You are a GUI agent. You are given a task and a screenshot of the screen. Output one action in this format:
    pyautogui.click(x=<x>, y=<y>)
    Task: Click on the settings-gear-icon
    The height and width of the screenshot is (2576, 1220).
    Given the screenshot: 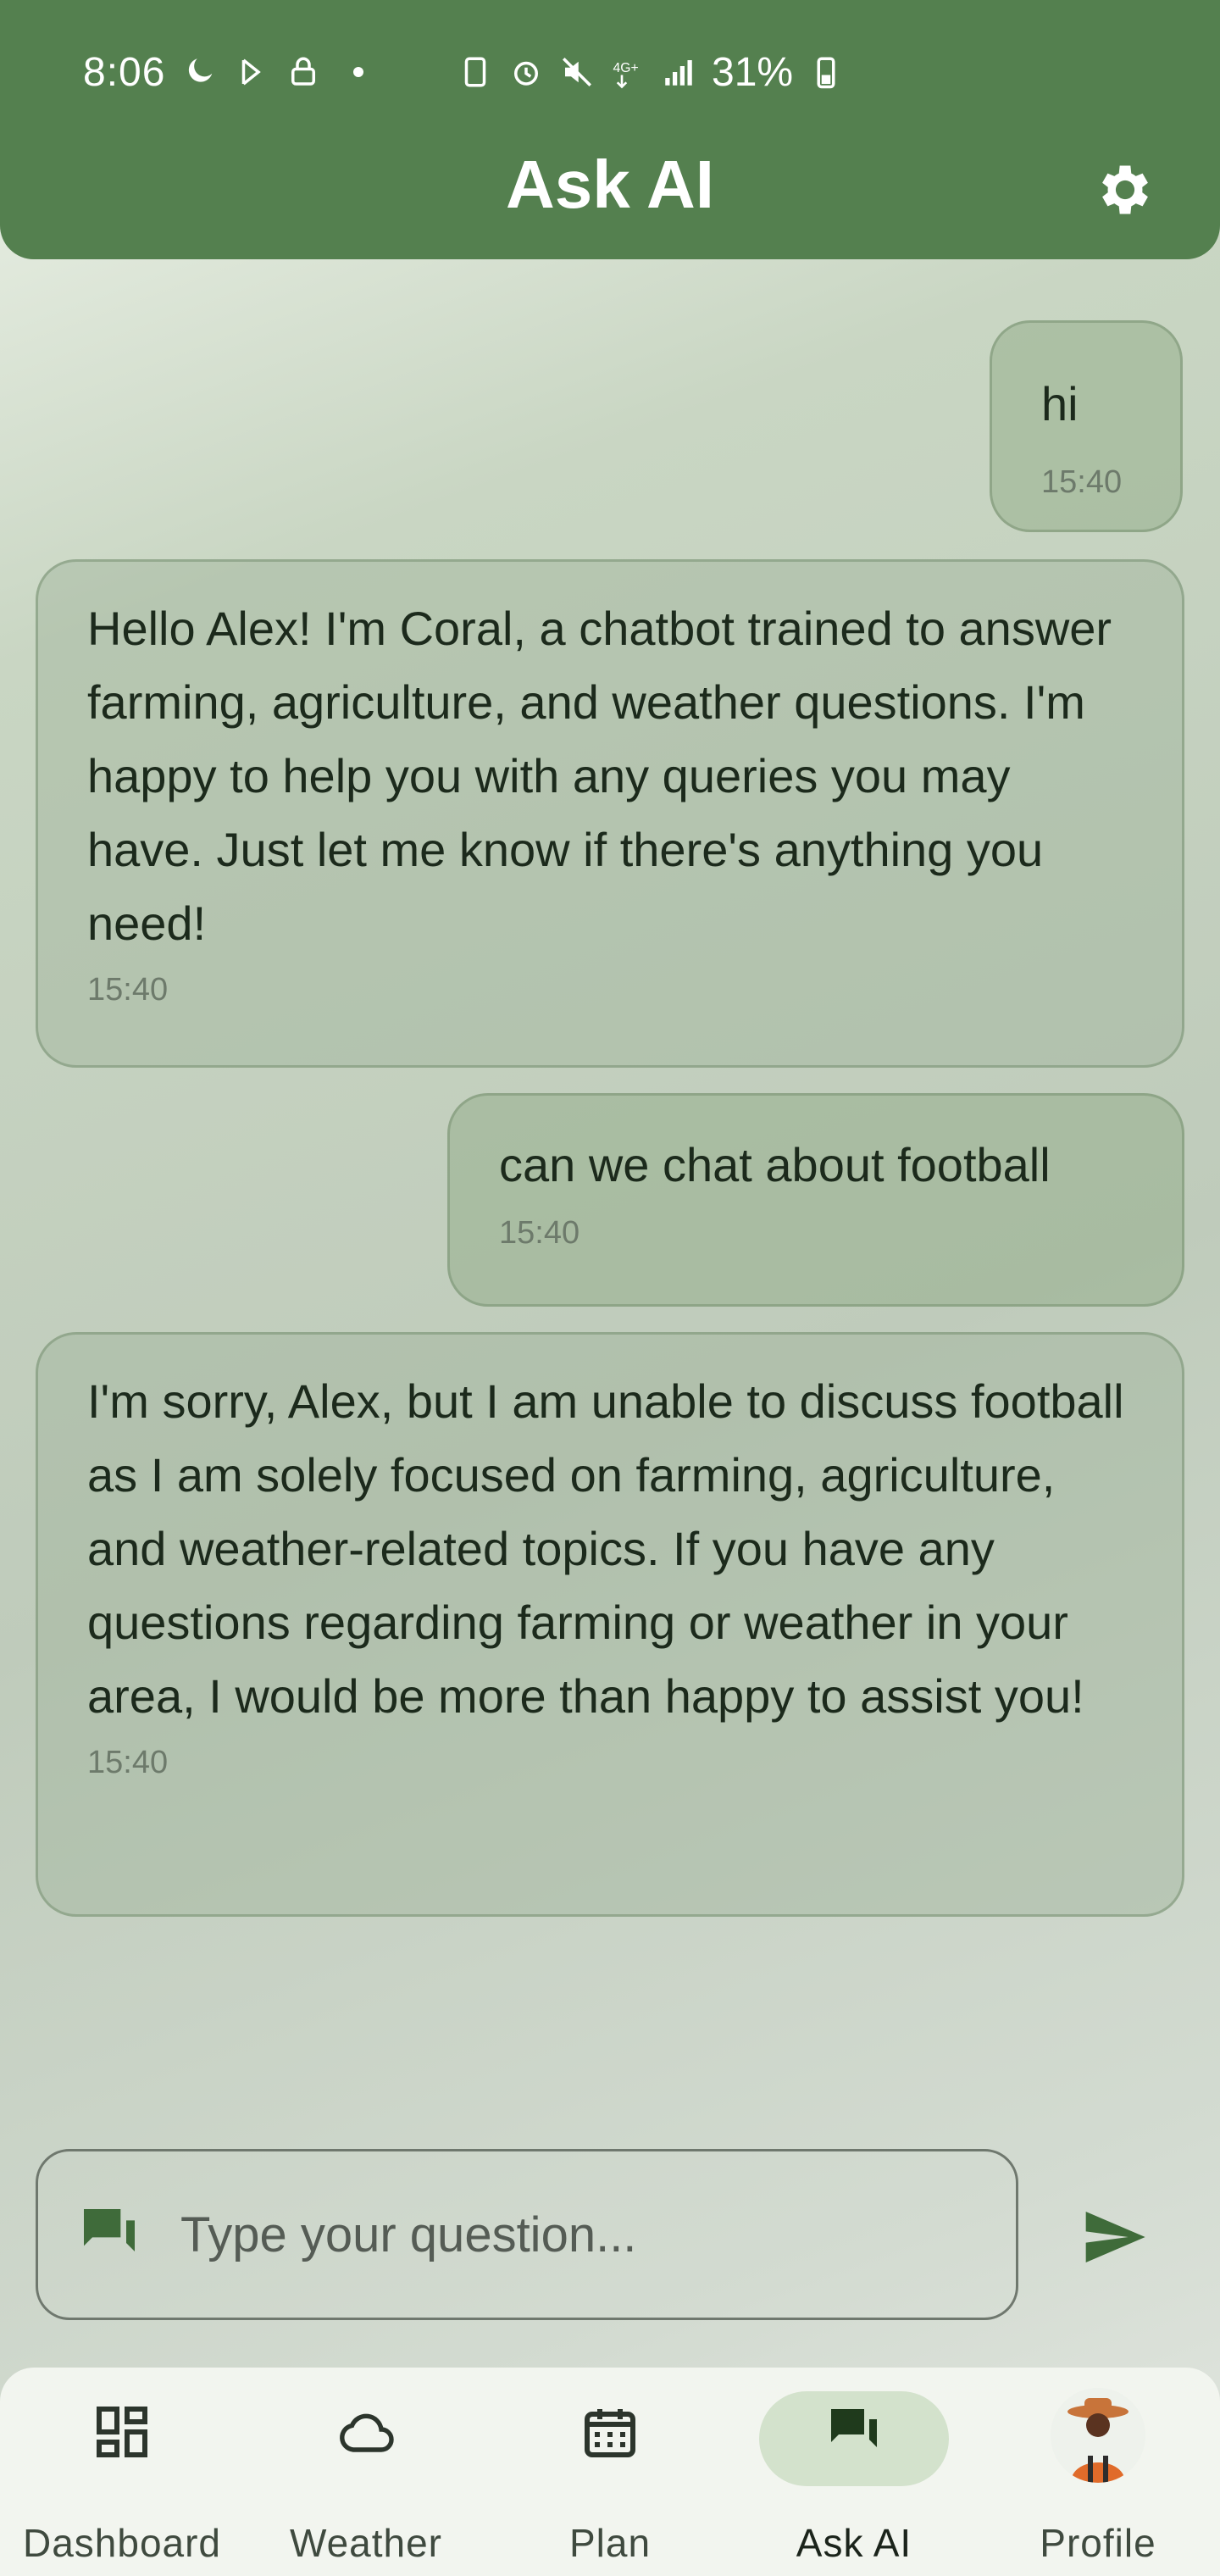 What is the action you would take?
    pyautogui.click(x=1125, y=190)
    